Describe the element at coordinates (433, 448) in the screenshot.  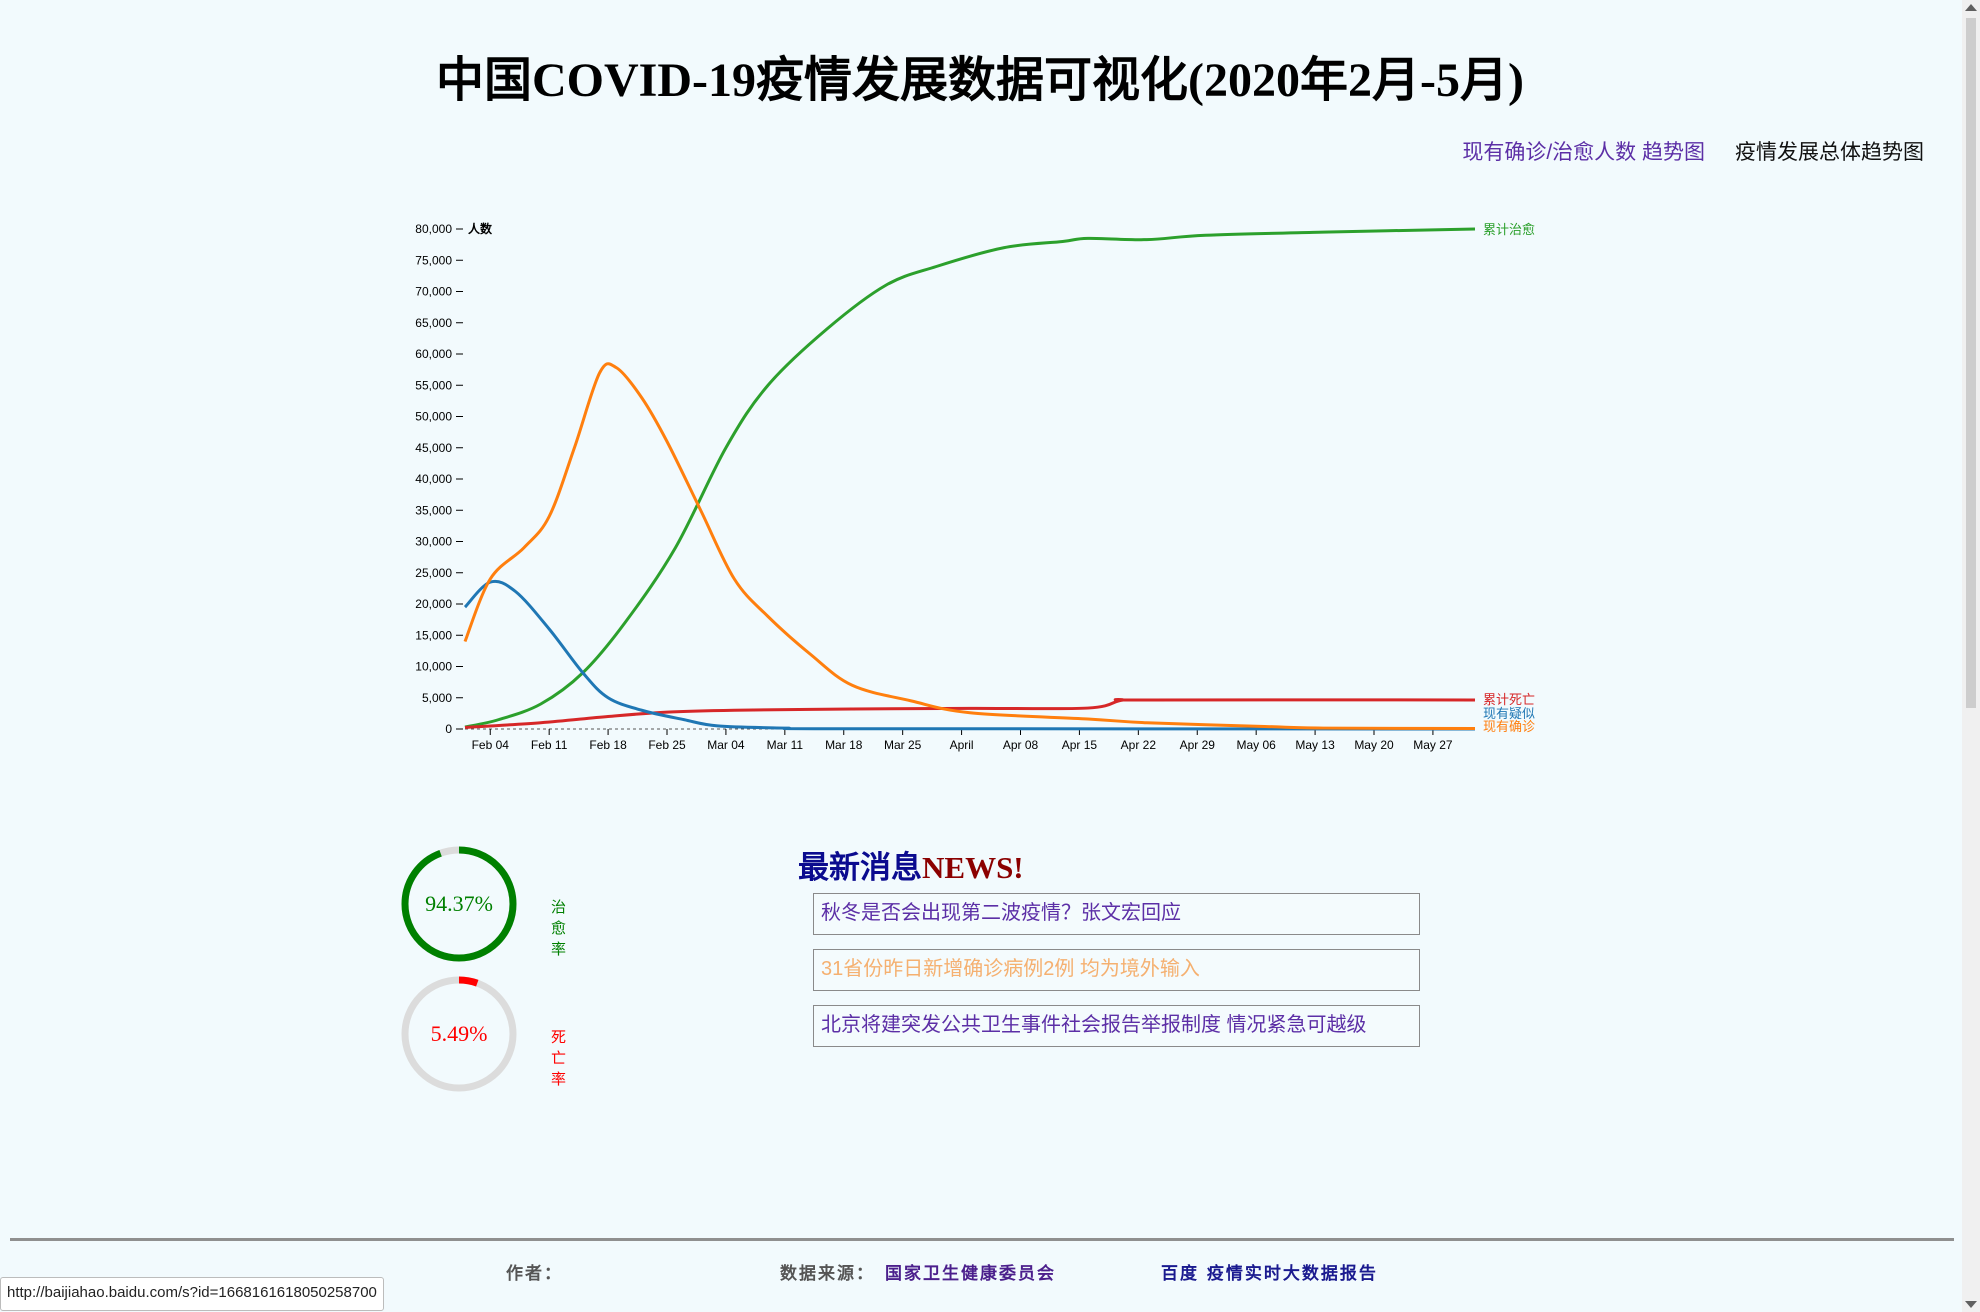
I see `y-tick-label: 45,000` at that location.